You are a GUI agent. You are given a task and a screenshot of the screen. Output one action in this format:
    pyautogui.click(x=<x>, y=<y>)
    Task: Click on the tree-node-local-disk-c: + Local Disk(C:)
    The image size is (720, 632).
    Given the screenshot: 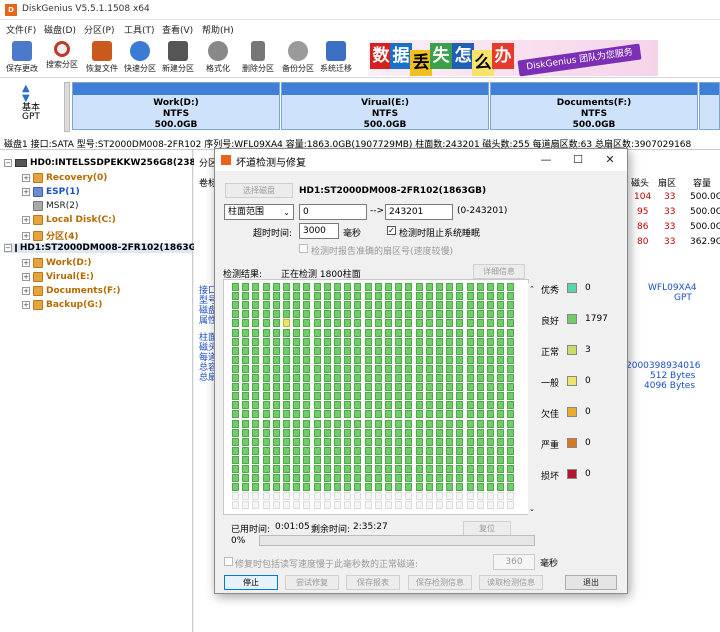 What is the action you would take?
    pyautogui.click(x=69, y=220)
    